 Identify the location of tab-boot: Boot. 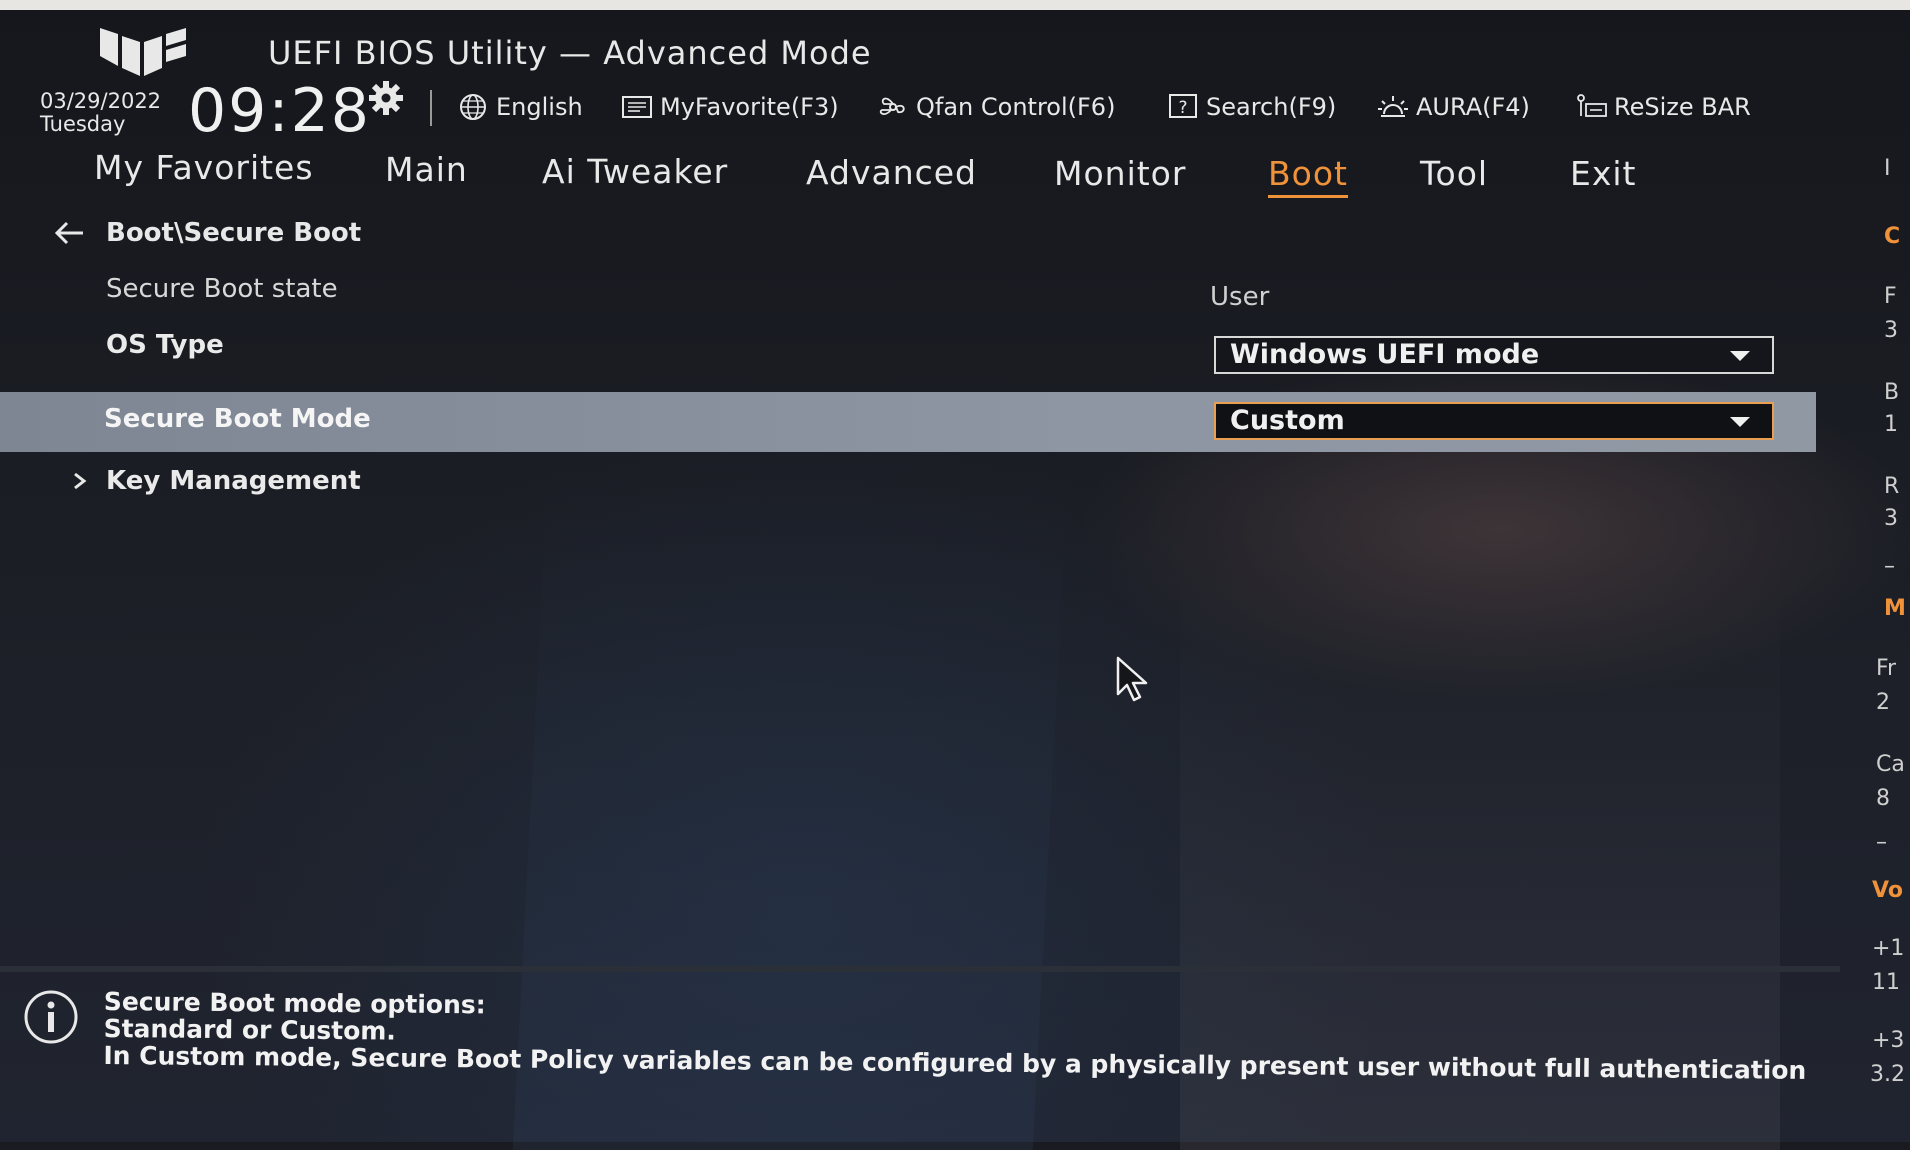
(1308, 176).